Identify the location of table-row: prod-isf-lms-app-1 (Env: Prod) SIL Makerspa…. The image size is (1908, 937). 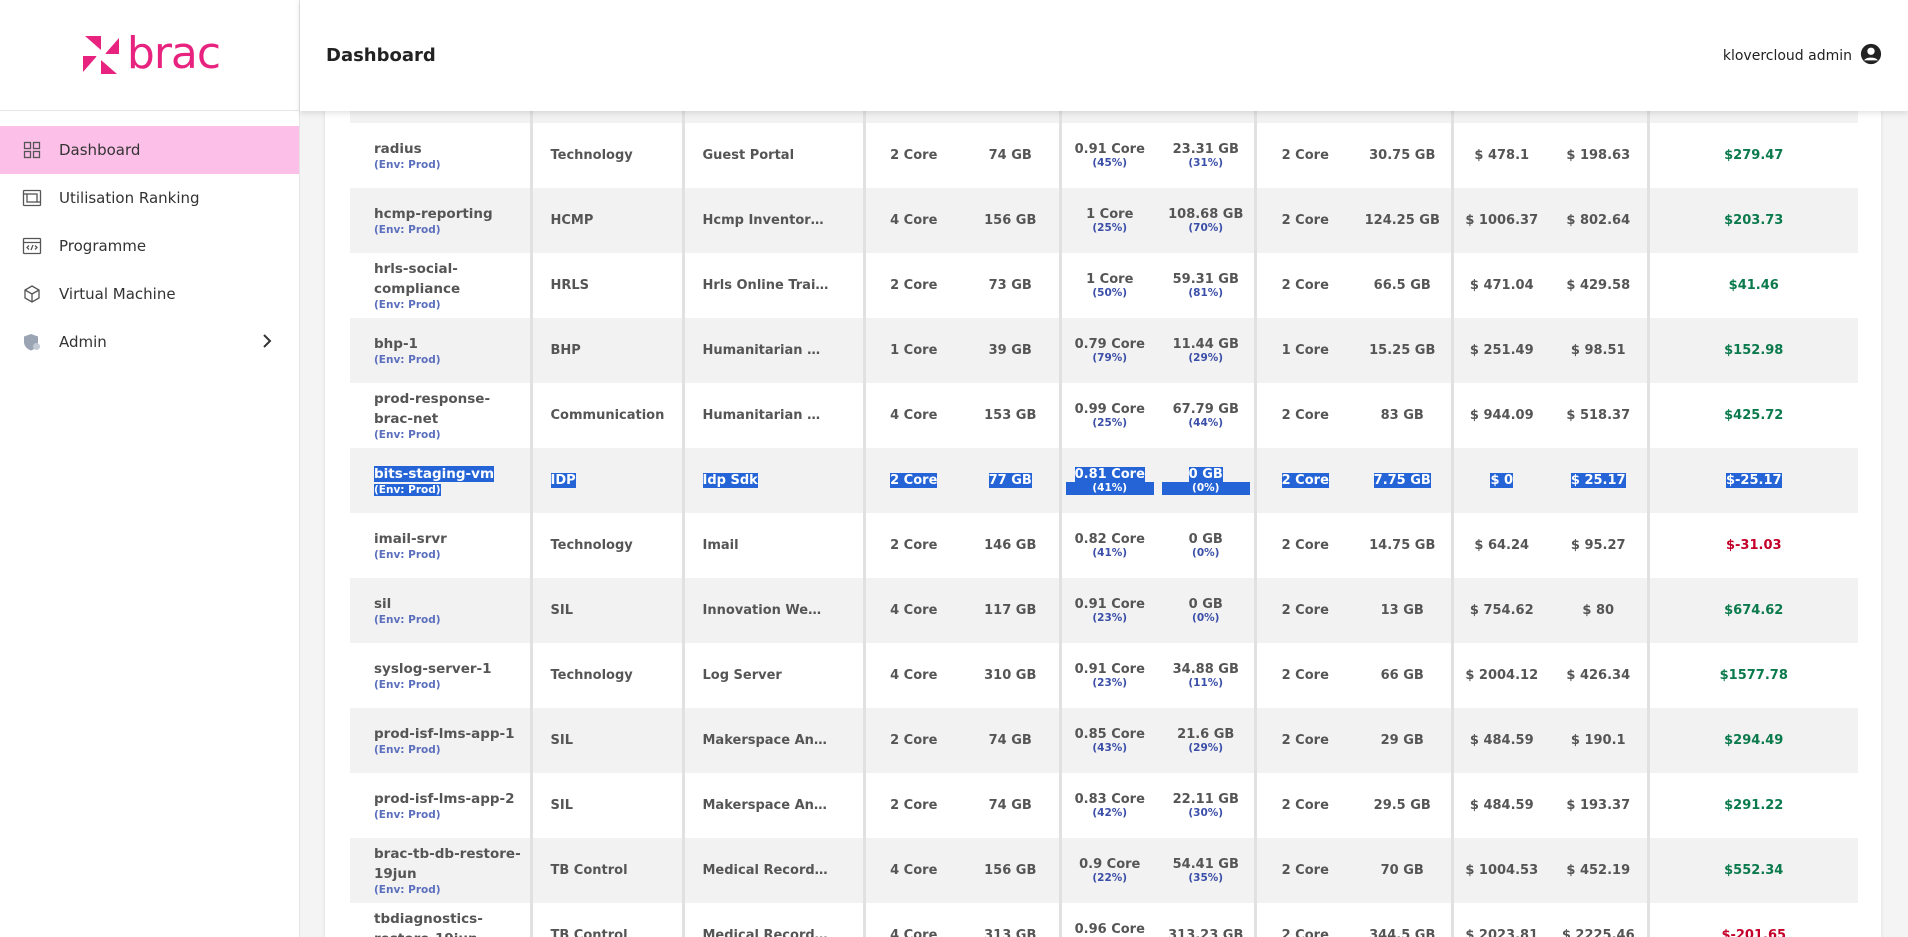
(1104, 740).